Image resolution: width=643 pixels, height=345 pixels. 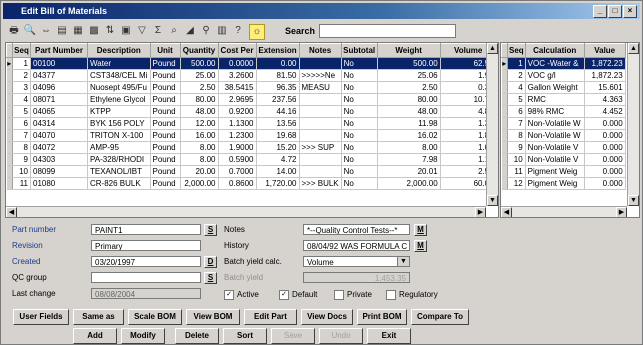 I want to click on search-bulb-icon: ☼, so click(x=257, y=32).